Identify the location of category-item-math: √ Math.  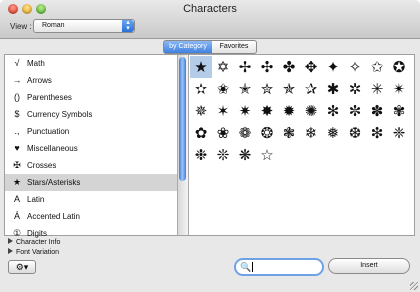
(91, 63).